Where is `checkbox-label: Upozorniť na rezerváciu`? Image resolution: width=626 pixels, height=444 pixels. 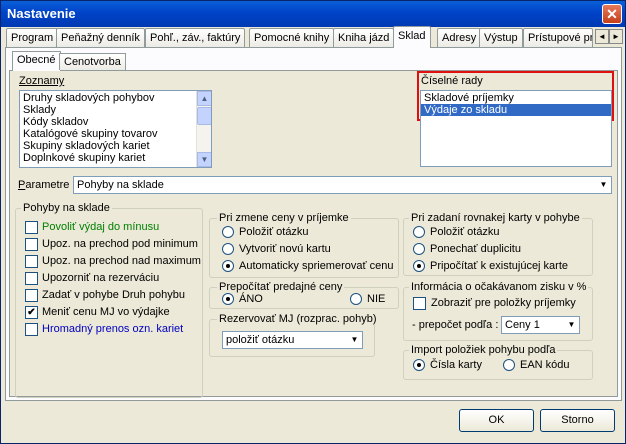
checkbox-label: Upozorniť na rezerváciu is located at coordinates (101, 278).